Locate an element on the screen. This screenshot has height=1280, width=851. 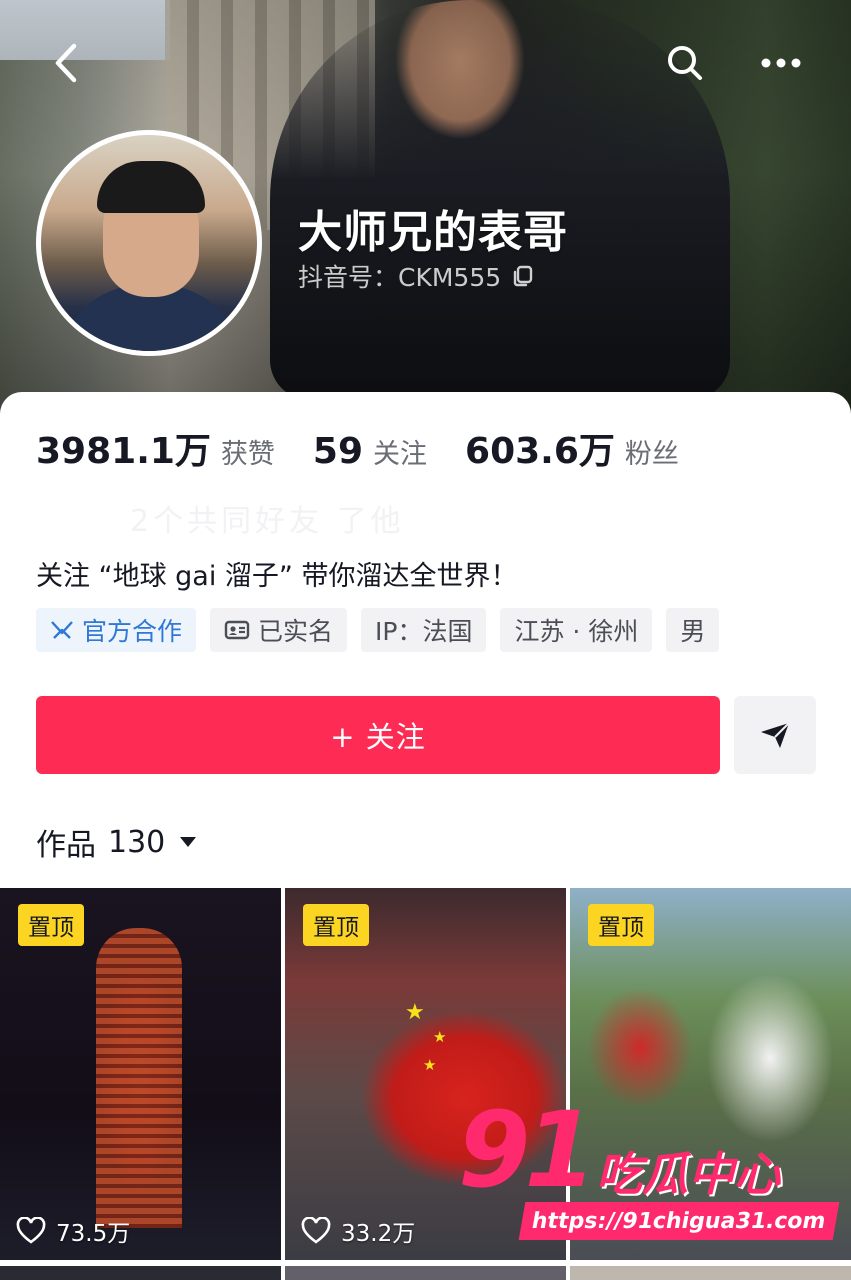
video-thumbnail: 置顶 73.5万 is located at coordinates (140, 1074).